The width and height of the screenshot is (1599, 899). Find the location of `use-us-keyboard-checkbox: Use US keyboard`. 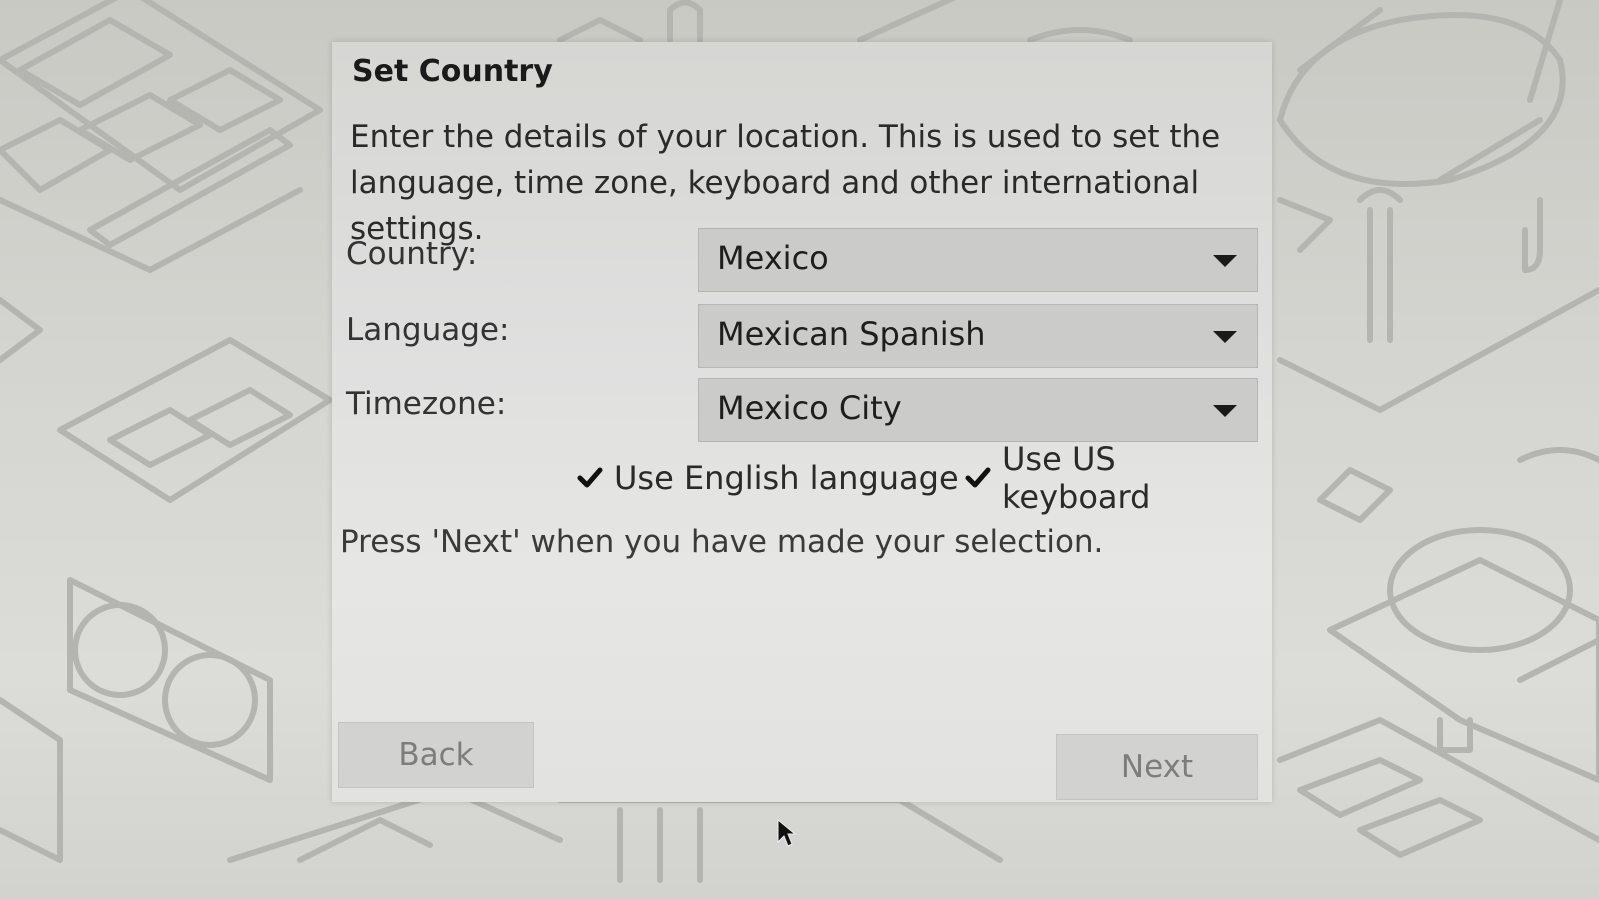

use-us-keyboard-checkbox: Use US keyboard is located at coordinates (1118, 478).